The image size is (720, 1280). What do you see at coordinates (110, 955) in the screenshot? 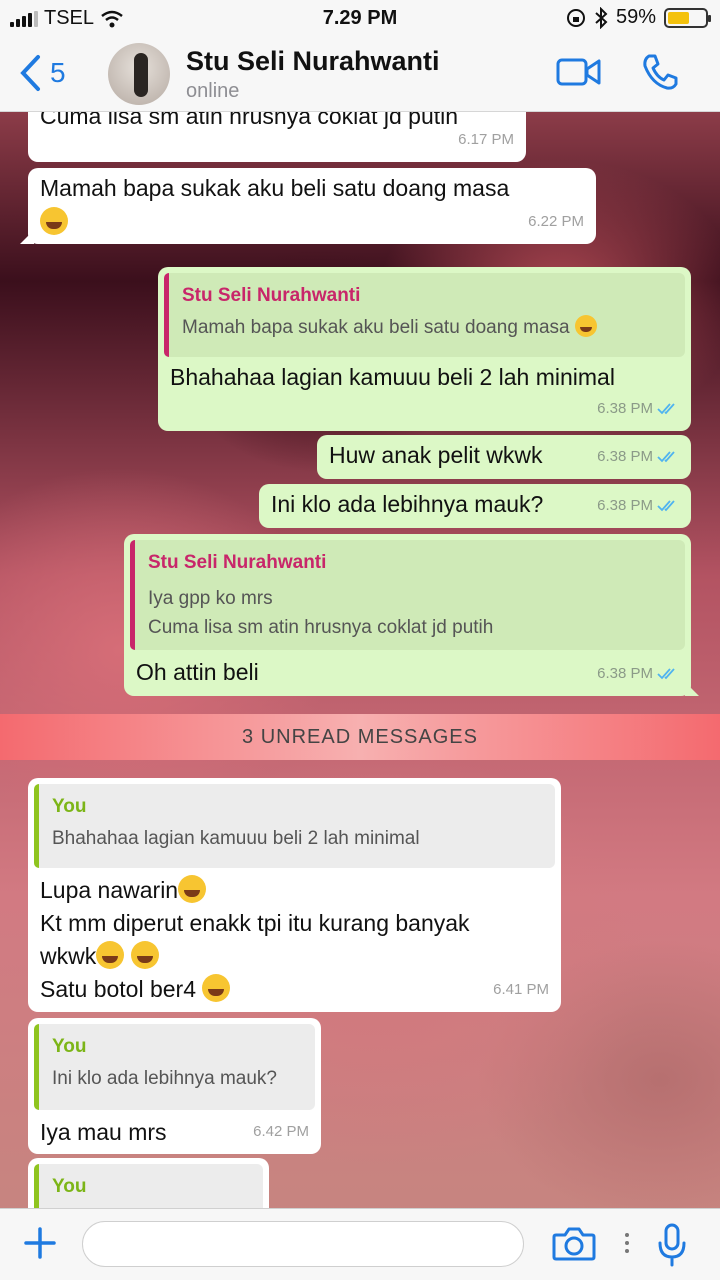
I see `grinning-emoji-icon` at bounding box center [110, 955].